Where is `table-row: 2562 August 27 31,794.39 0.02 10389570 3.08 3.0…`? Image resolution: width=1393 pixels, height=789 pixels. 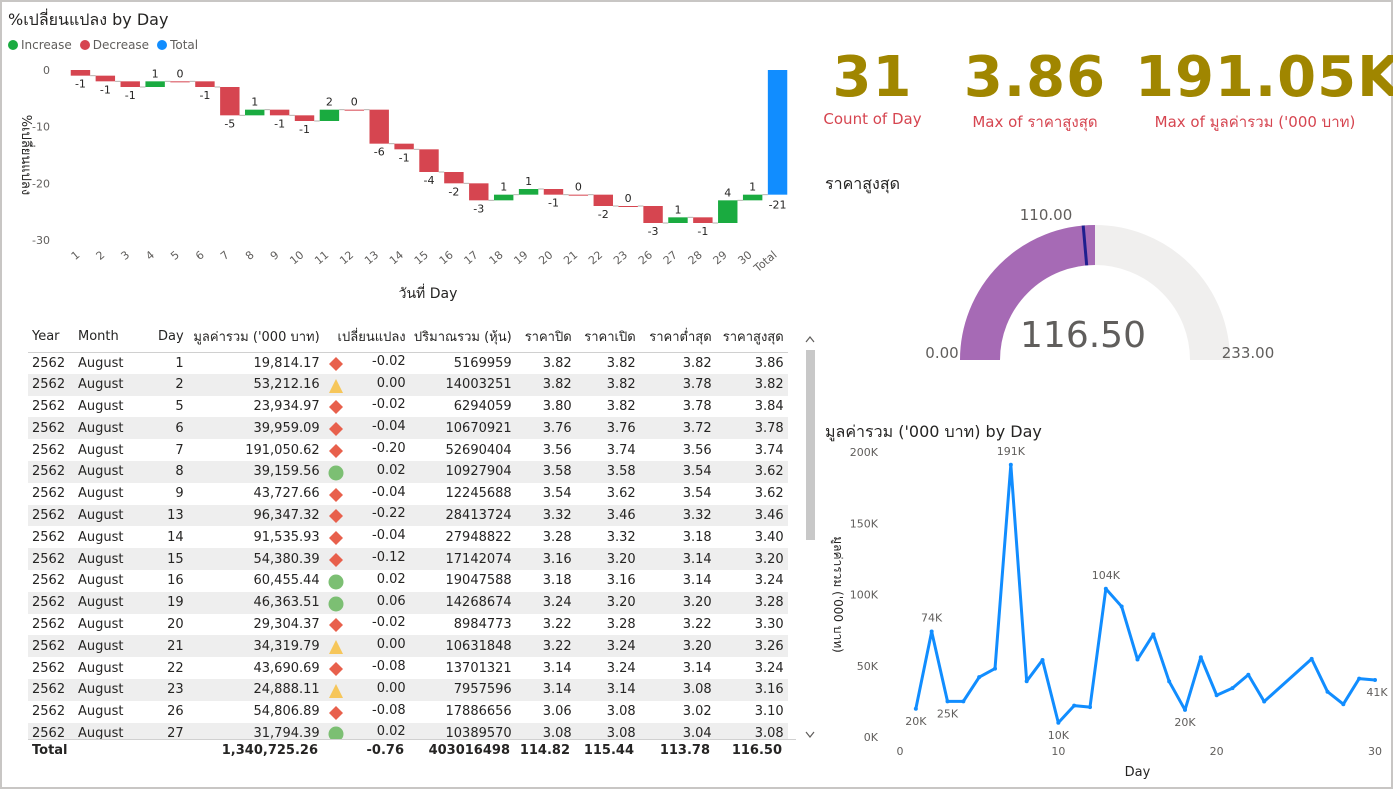 table-row: 2562 August 27 31,794.39 0.02 10389570 3.08 3.0… is located at coordinates (408, 731).